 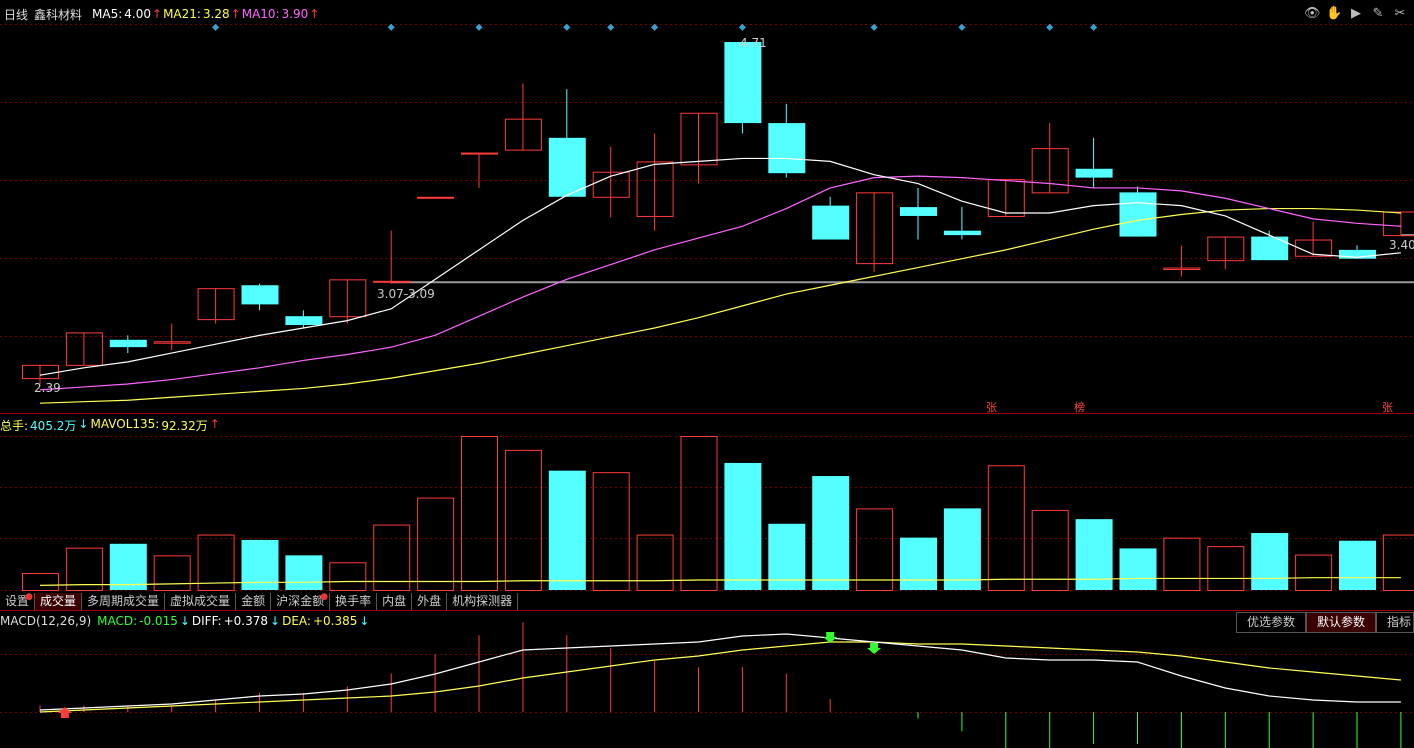 What do you see at coordinates (46, 621) in the screenshot?
I see `macd-title: MACD(12,26,9)` at bounding box center [46, 621].